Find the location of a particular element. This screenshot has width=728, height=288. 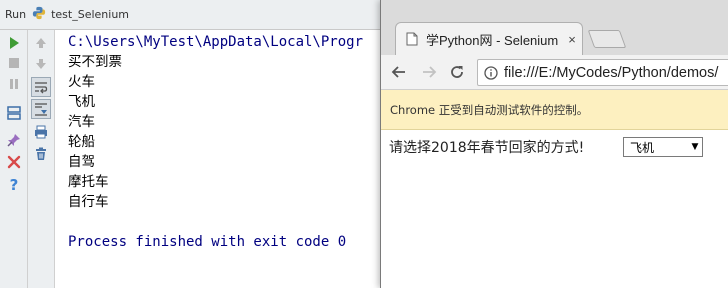

down-arrow-icon is located at coordinates (41, 64).